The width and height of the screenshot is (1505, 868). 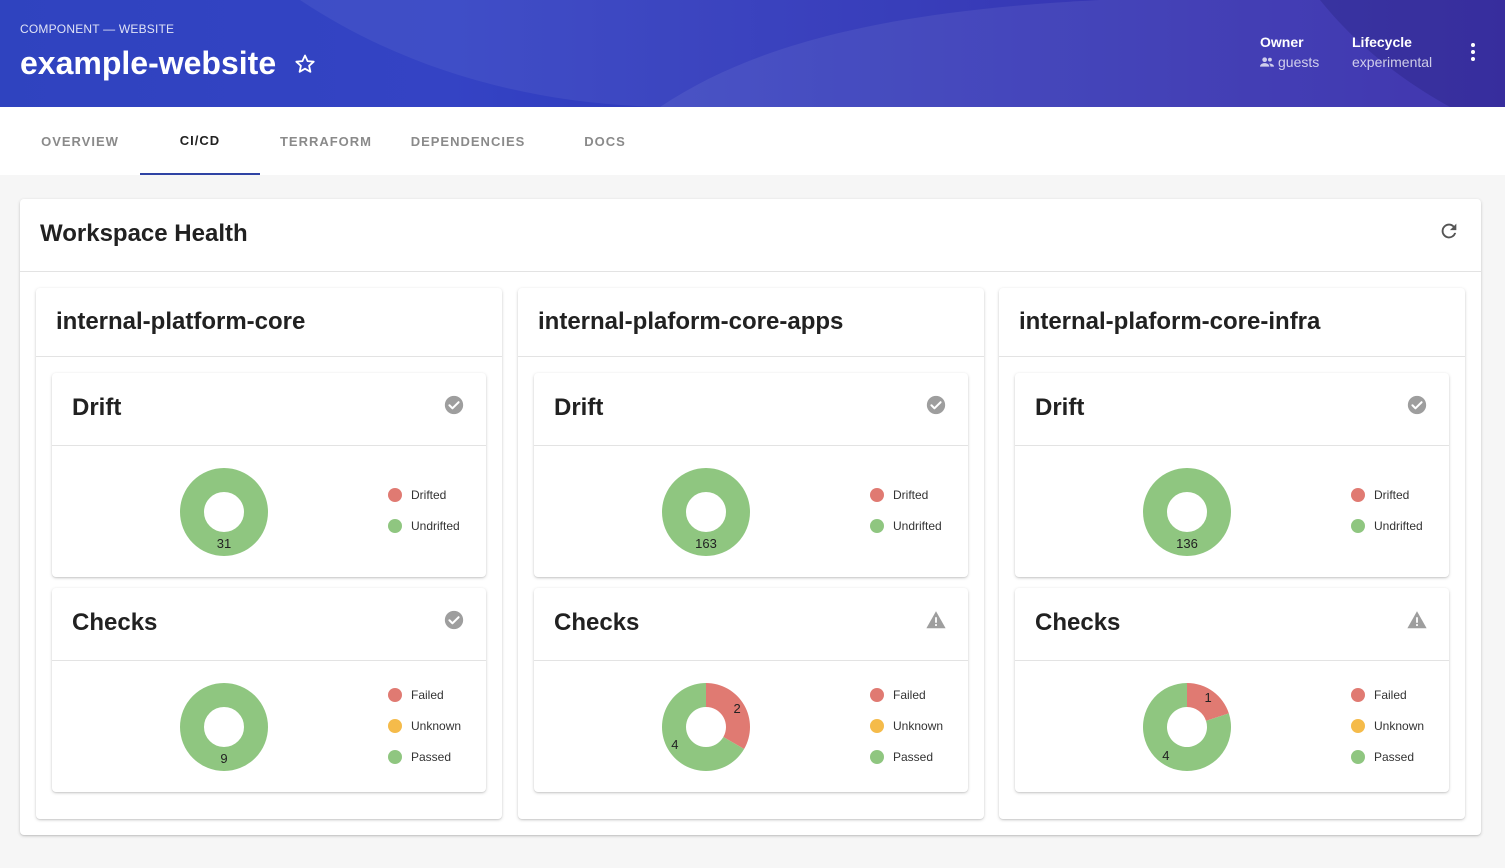 I want to click on tab-docs: DOCS, so click(x=605, y=141).